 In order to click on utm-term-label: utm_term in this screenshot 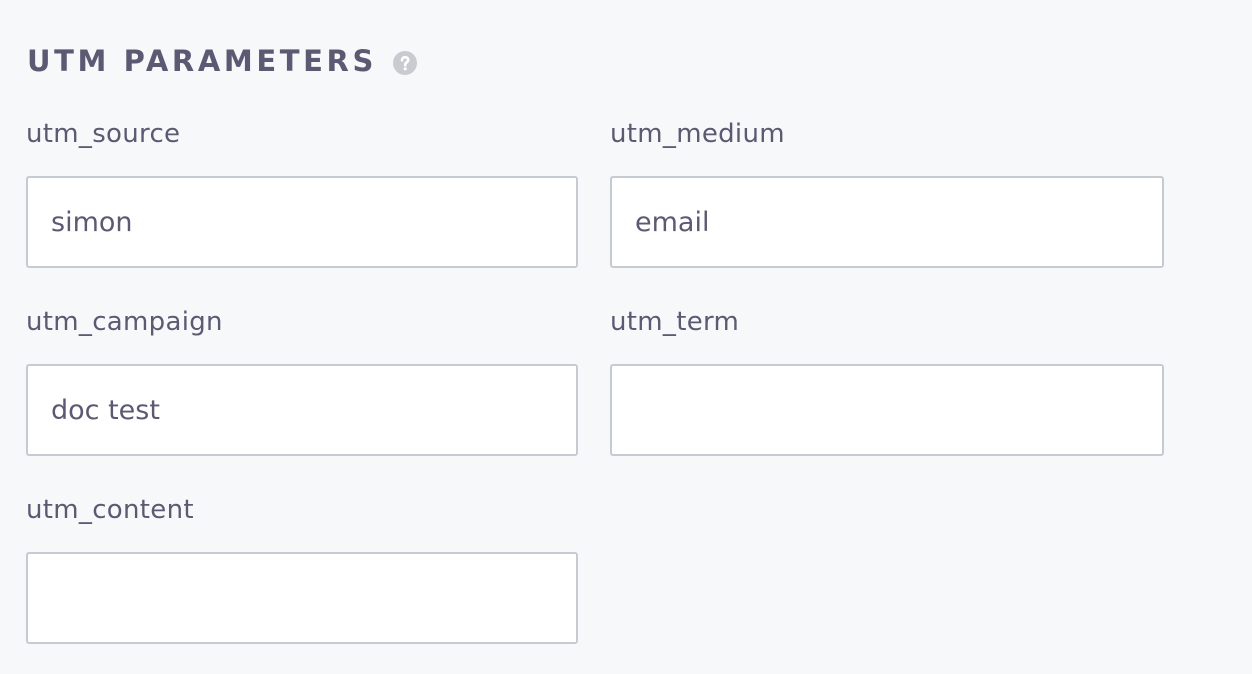, I will do `click(675, 322)`.